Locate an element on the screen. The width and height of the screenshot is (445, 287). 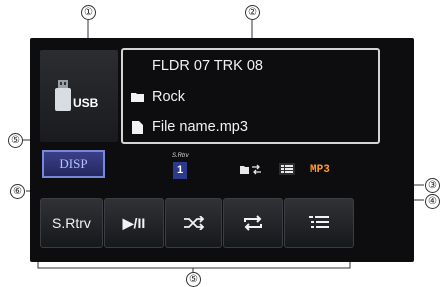
usb-source-tile: USB is located at coordinates (79, 96).